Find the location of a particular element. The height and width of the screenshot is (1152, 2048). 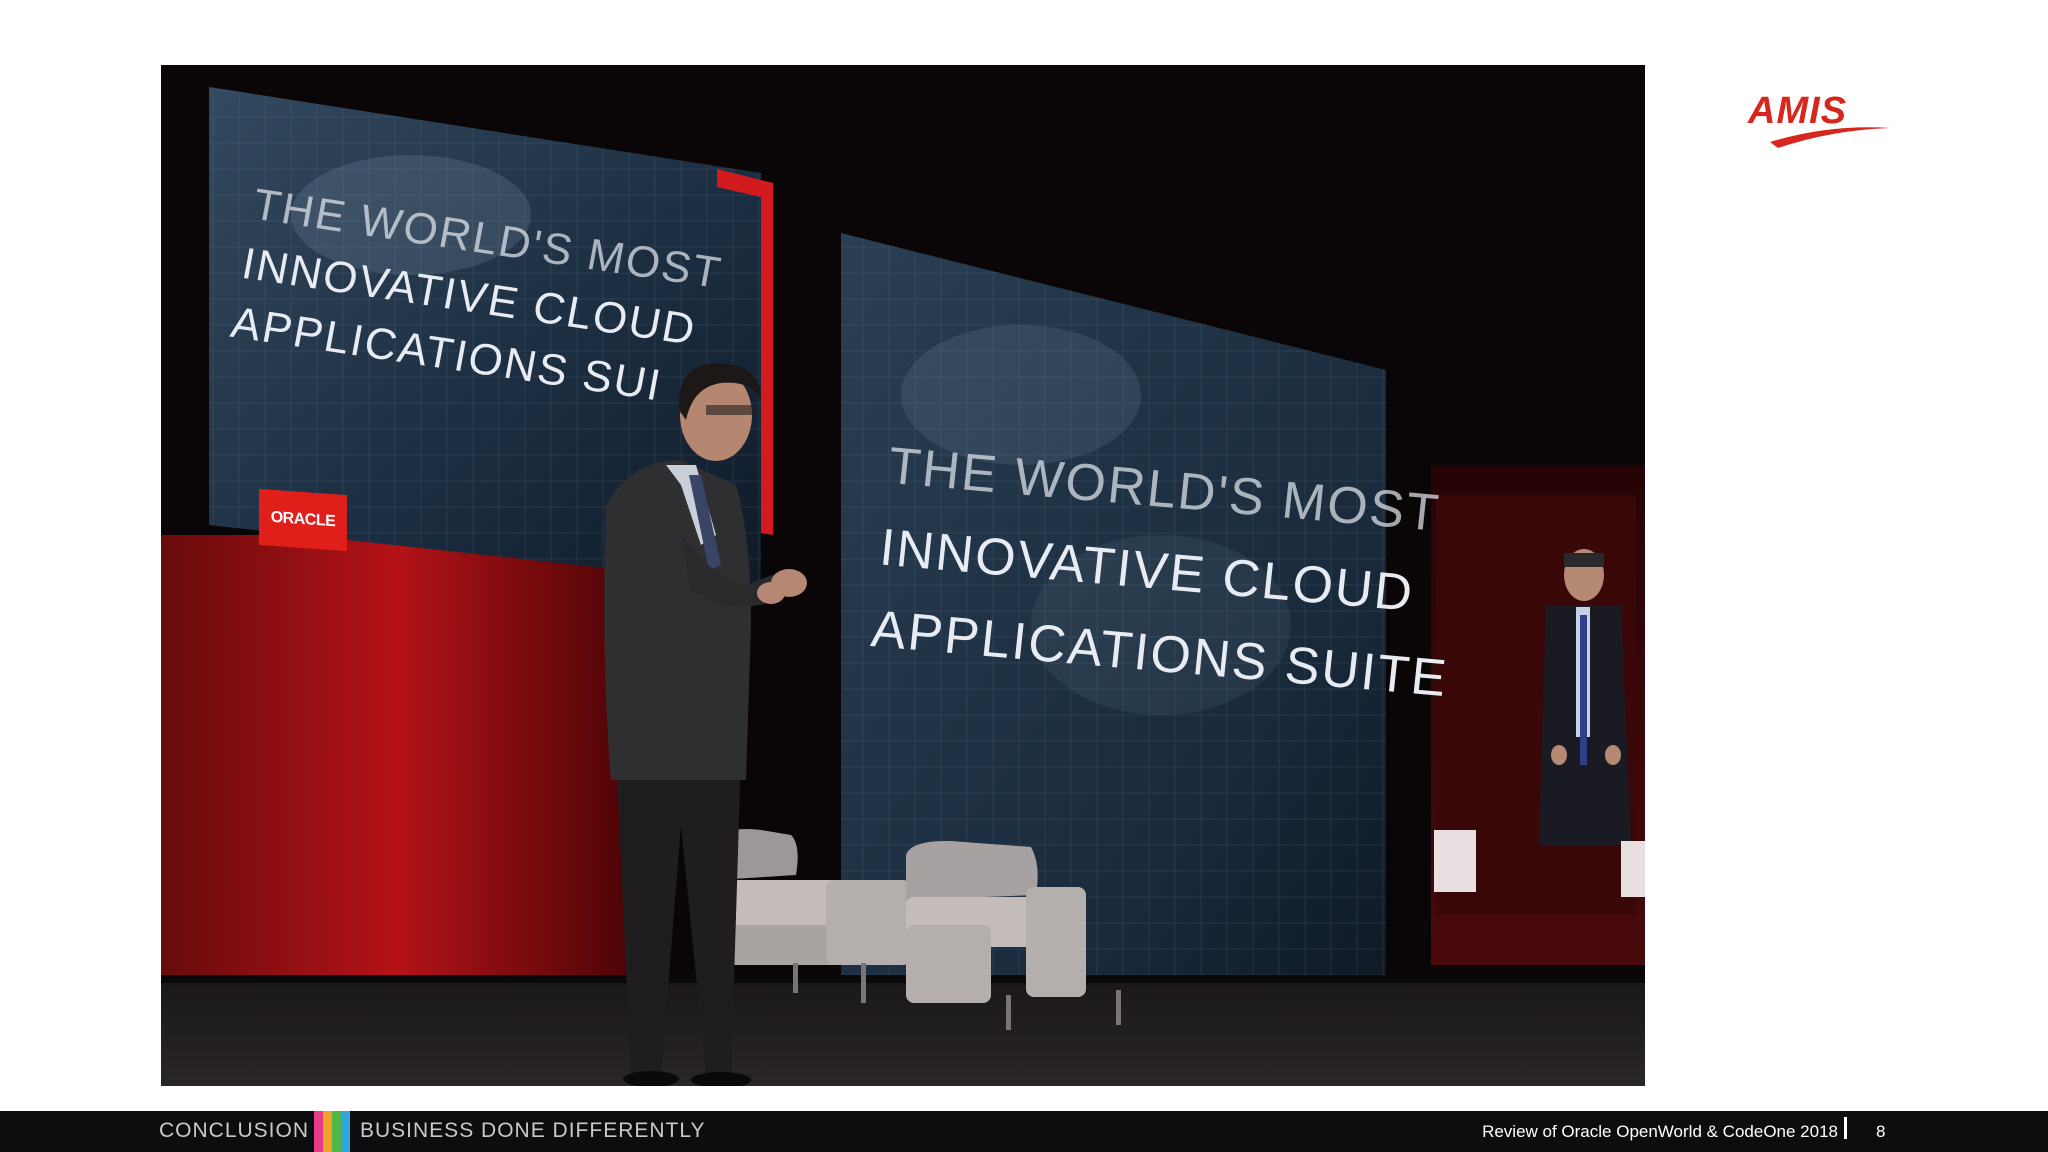

color-bar-pink is located at coordinates (318, 1131).